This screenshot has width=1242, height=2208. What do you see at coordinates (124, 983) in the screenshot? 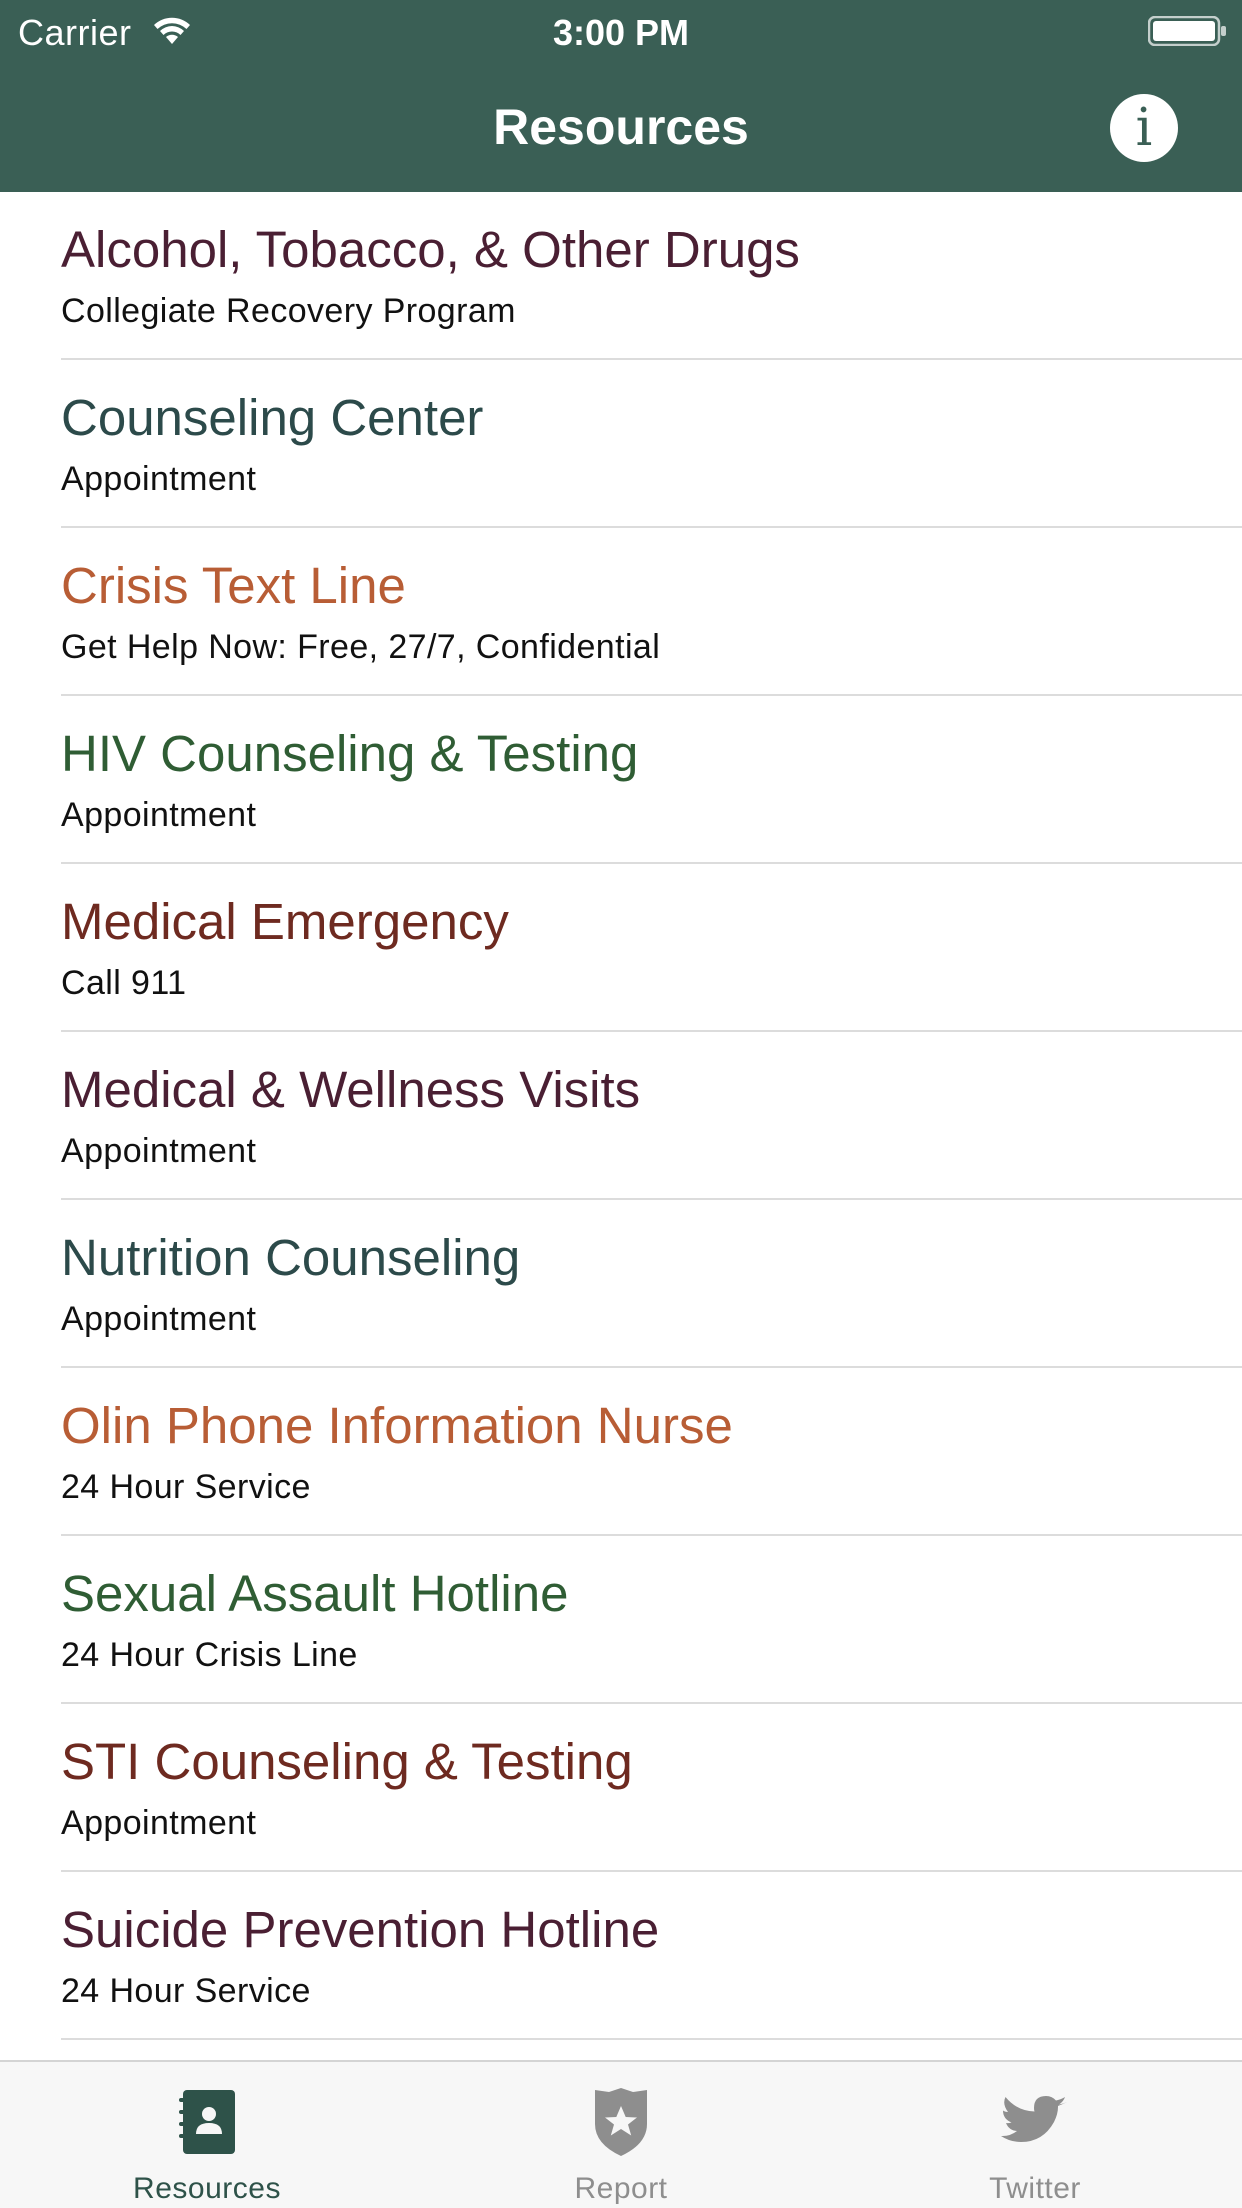
I see `resource-subtitle: Call 911` at bounding box center [124, 983].